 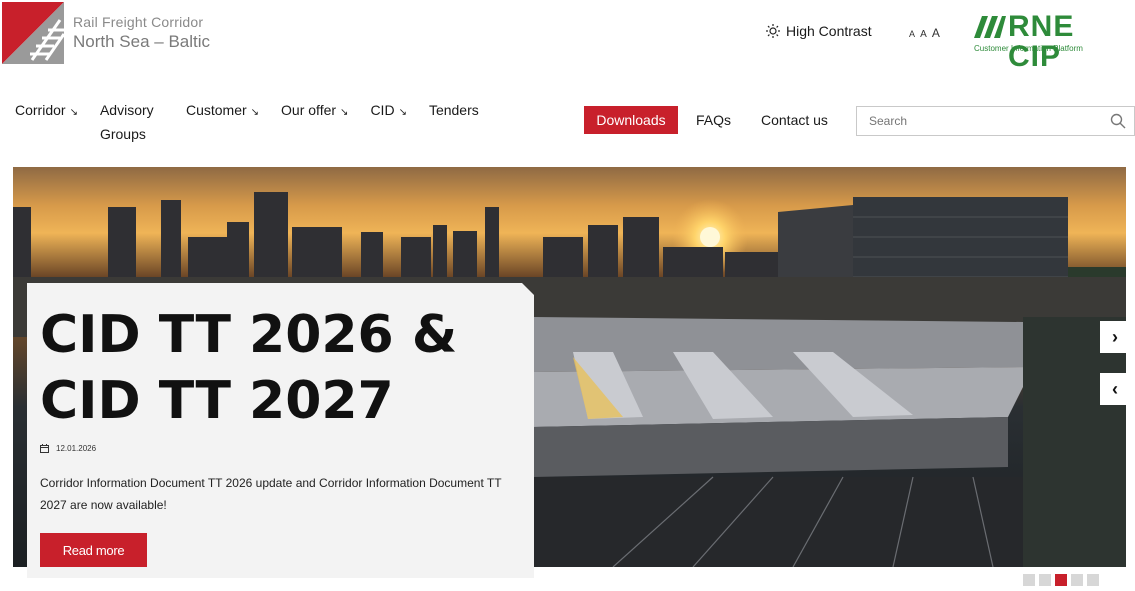 What do you see at coordinates (93, 550) in the screenshot?
I see `read-more-button: Read more` at bounding box center [93, 550].